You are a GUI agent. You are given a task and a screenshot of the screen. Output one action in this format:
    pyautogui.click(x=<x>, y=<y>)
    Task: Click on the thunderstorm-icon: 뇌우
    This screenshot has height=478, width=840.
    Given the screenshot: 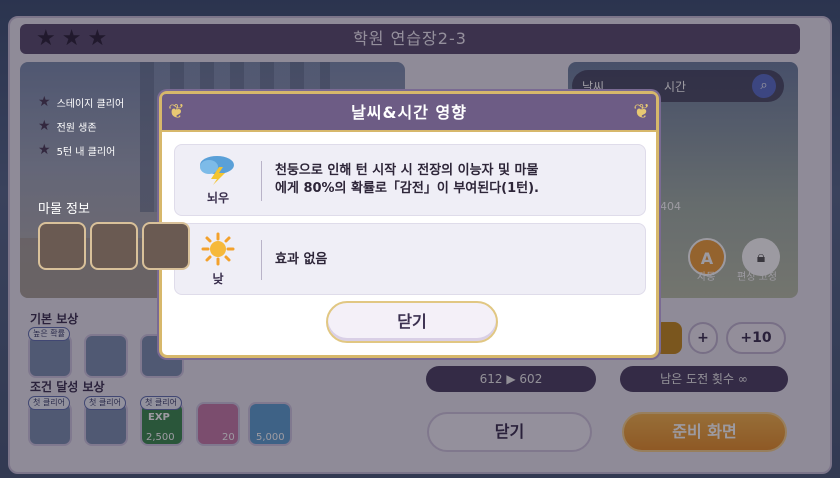 What is the action you would take?
    pyautogui.click(x=218, y=179)
    